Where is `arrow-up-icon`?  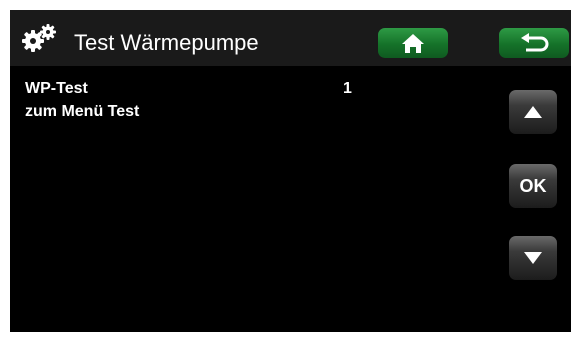 arrow-up-icon is located at coordinates (533, 112).